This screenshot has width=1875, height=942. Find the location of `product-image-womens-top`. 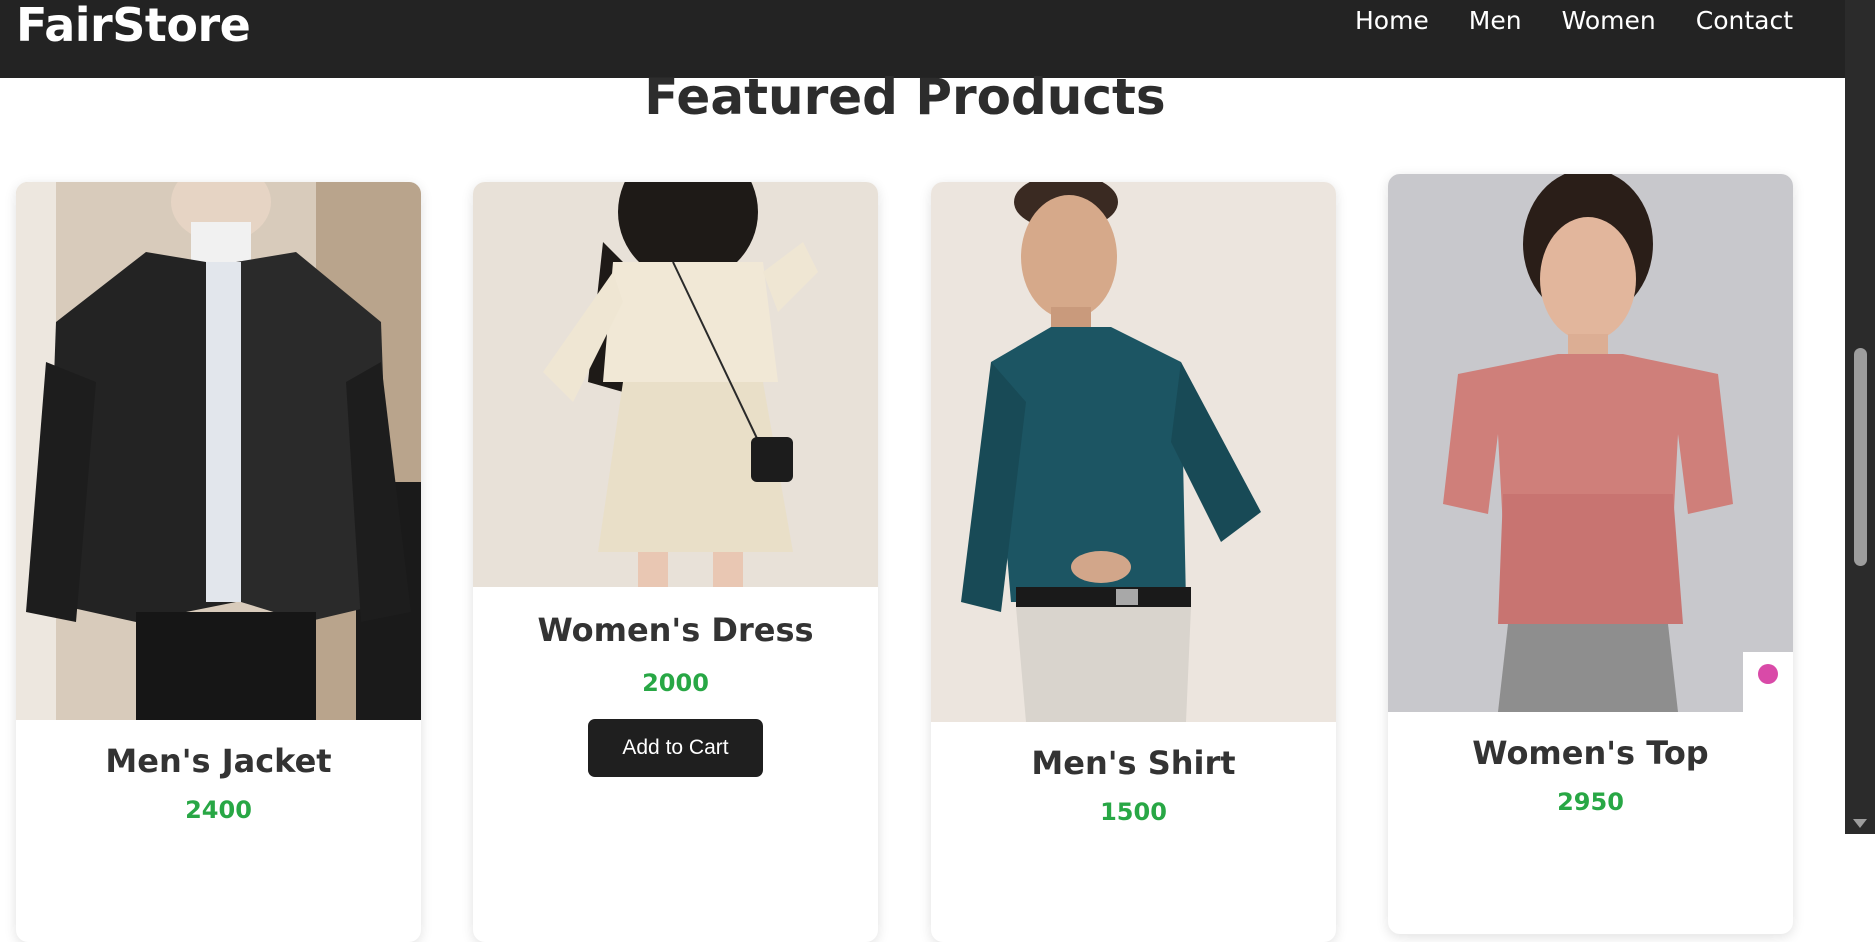

product-image-womens-top is located at coordinates (1590, 443).